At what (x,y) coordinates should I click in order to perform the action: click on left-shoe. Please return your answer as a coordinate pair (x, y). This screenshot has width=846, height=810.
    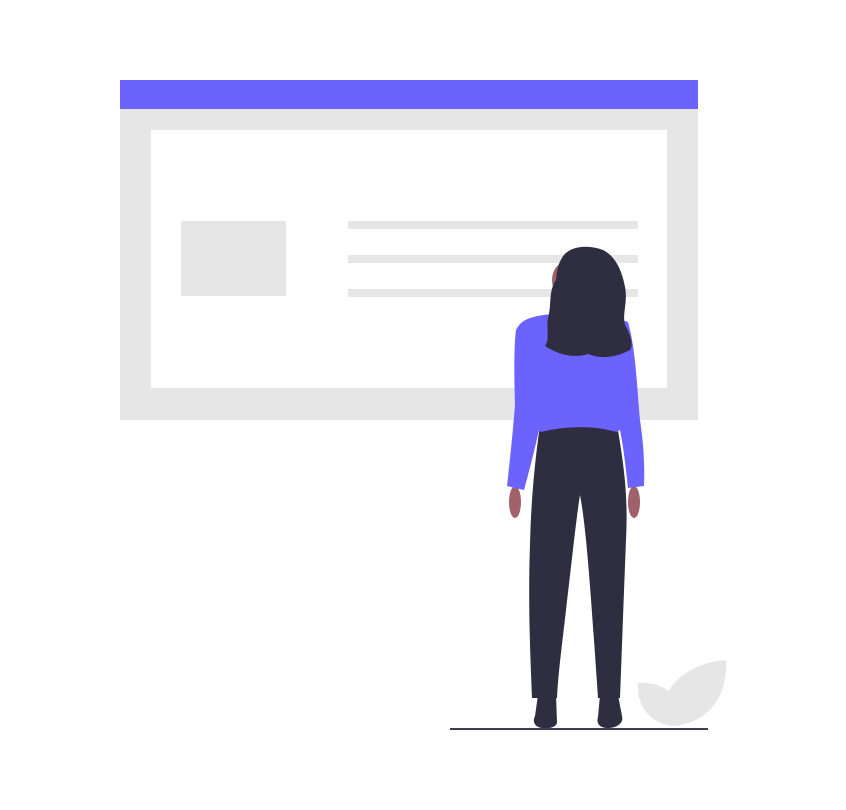
    Looking at the image, I should click on (545, 712).